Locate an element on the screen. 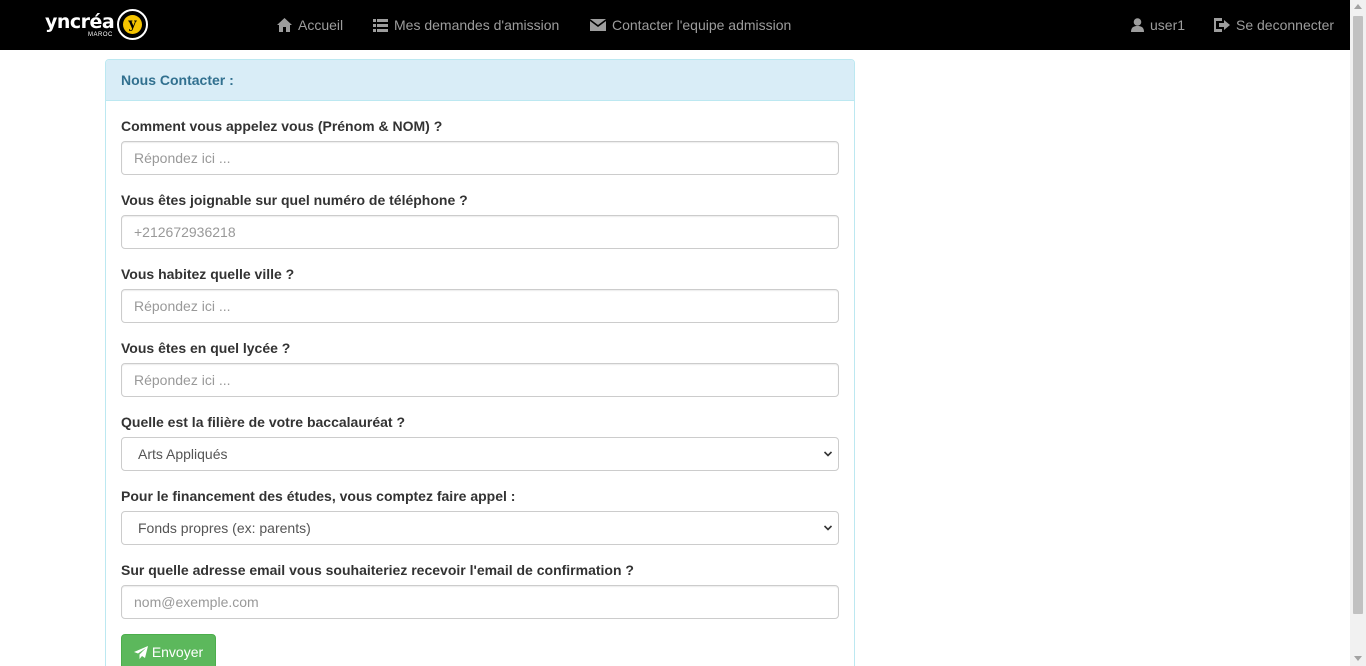 The width and height of the screenshot is (1366, 666). nav-user-link: user1 is located at coordinates (1158, 25).